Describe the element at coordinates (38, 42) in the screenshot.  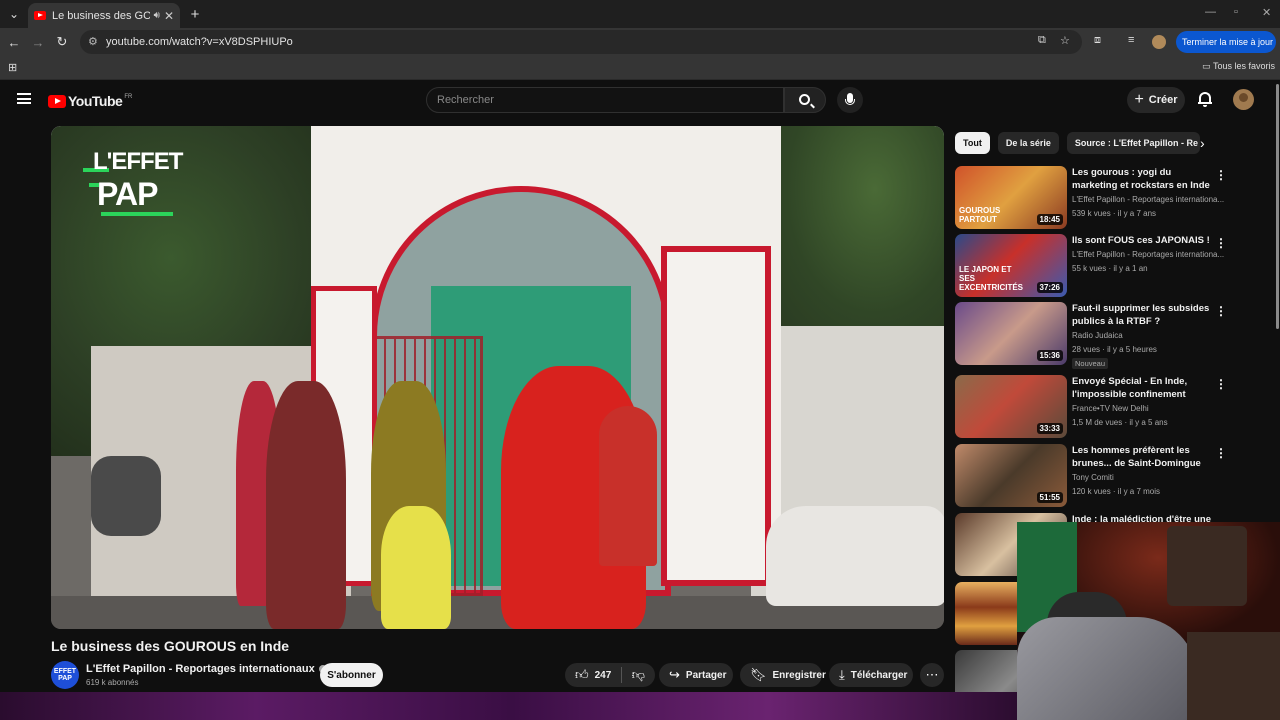
I see `forward-icon: →` at that location.